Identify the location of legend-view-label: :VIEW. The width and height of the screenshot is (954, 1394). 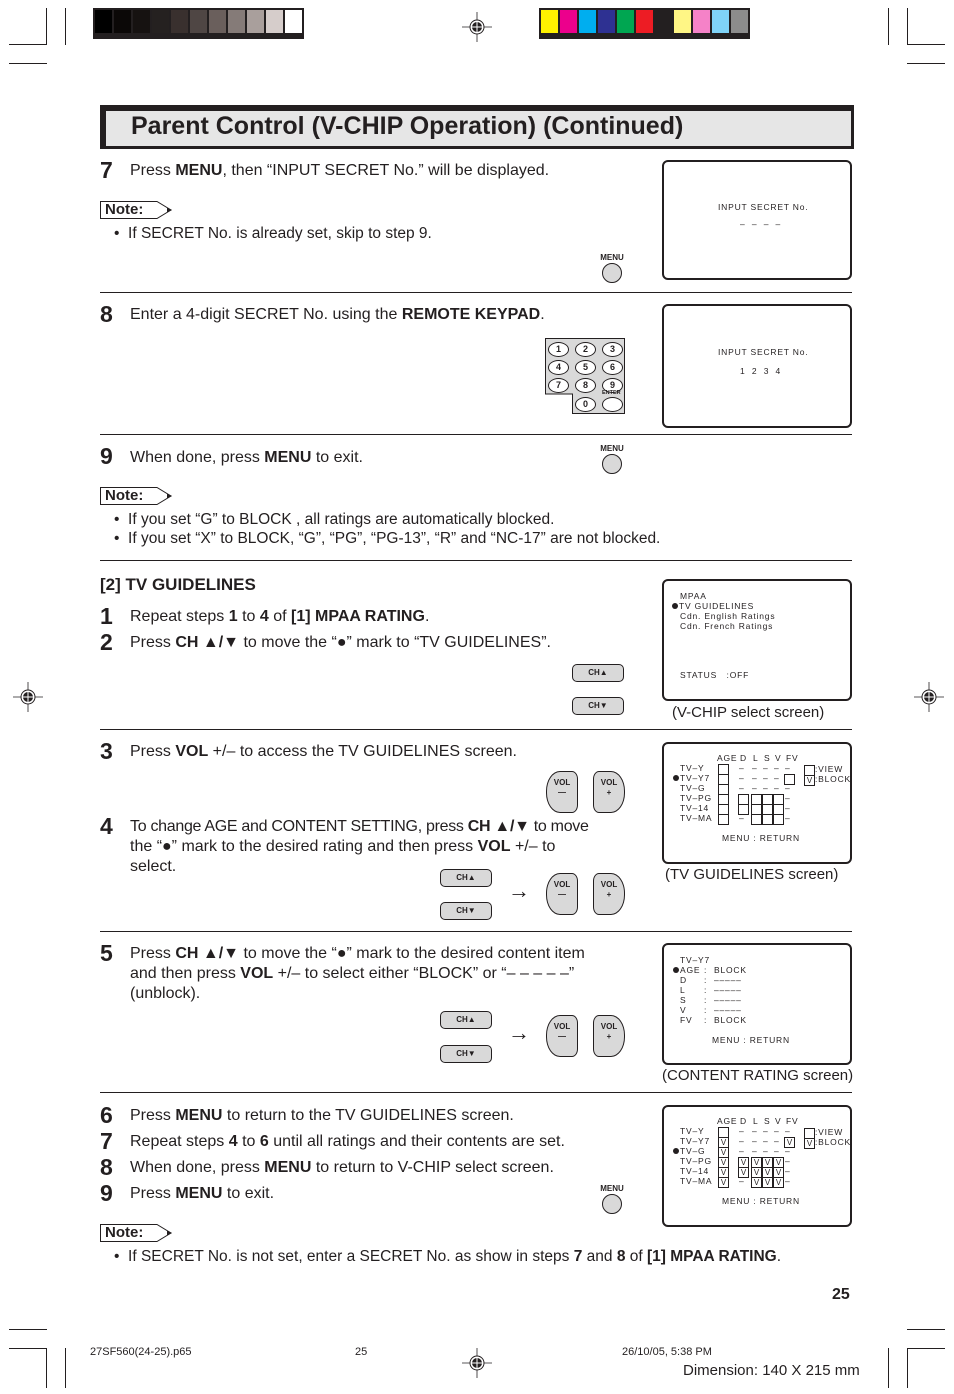
(829, 769).